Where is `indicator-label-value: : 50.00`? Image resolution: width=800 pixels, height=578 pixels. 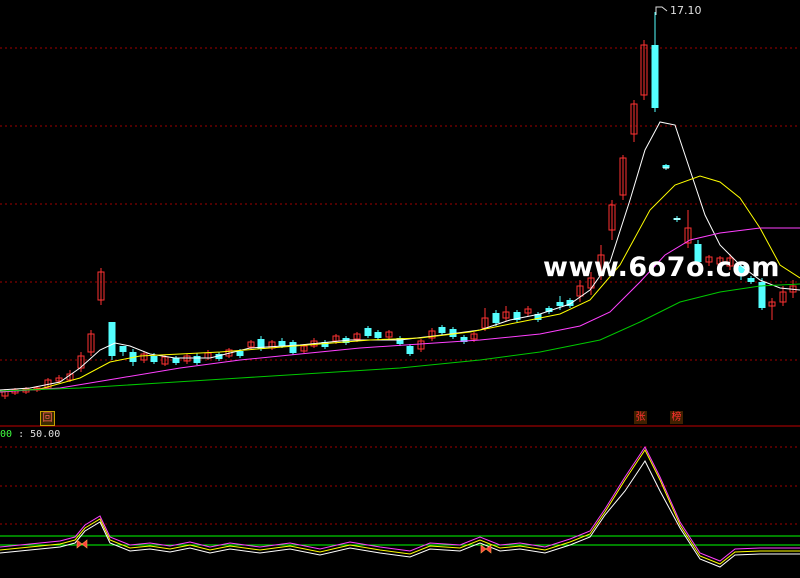 indicator-label-value: : 50.00 is located at coordinates (39, 434).